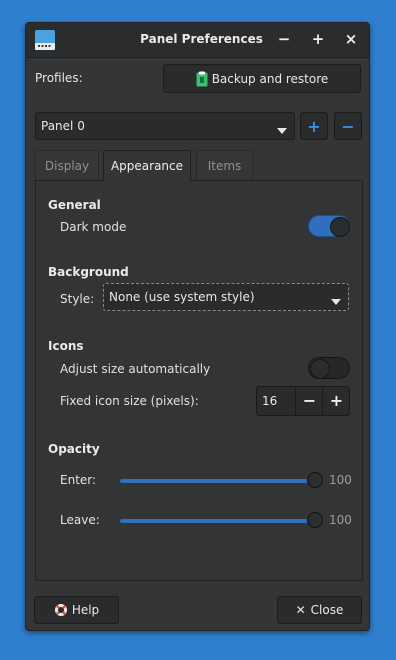 The width and height of the screenshot is (396, 660). I want to click on opacity-heading: Opacity, so click(74, 449).